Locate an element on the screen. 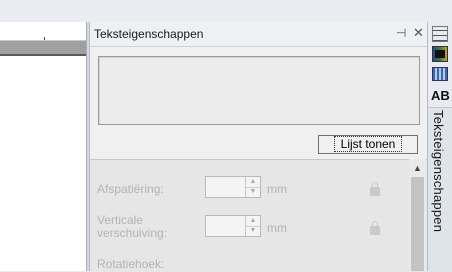 Image resolution: width=452 pixels, height=272 pixels. grid-icon is located at coordinates (440, 34).